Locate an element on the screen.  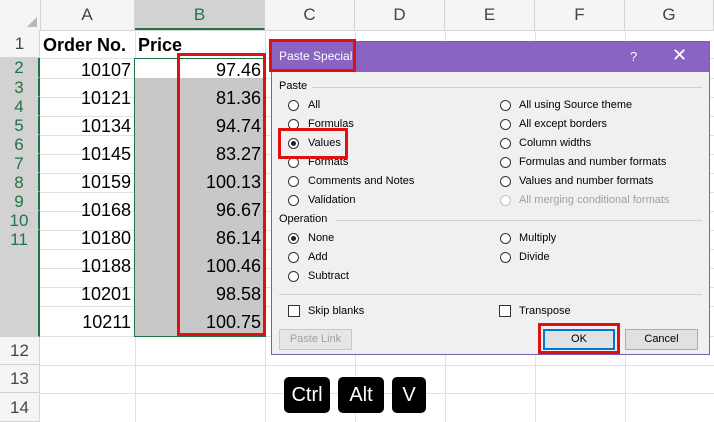
option-validation: Validation is located at coordinates (332, 200).